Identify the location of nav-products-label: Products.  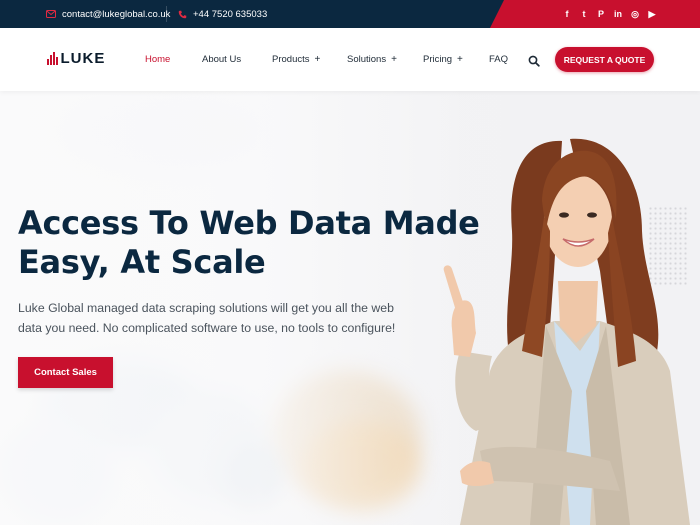
(291, 59).